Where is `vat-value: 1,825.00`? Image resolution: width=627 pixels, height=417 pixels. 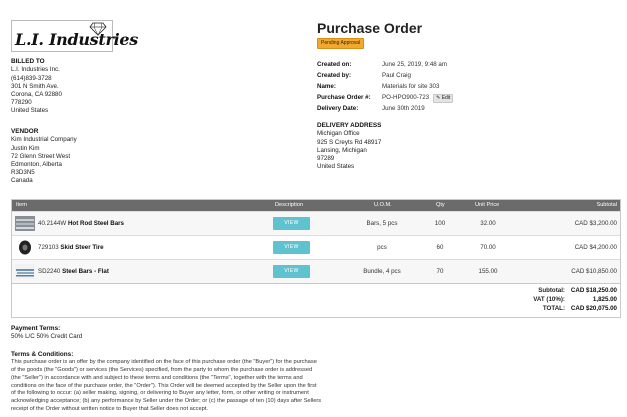 vat-value: 1,825.00 is located at coordinates (604, 299).